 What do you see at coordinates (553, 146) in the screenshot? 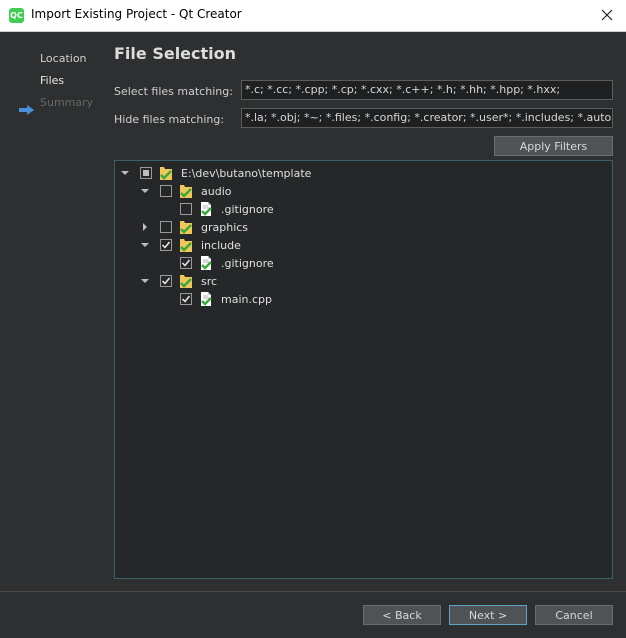
I see `apply-filters-button: Apply Filters` at bounding box center [553, 146].